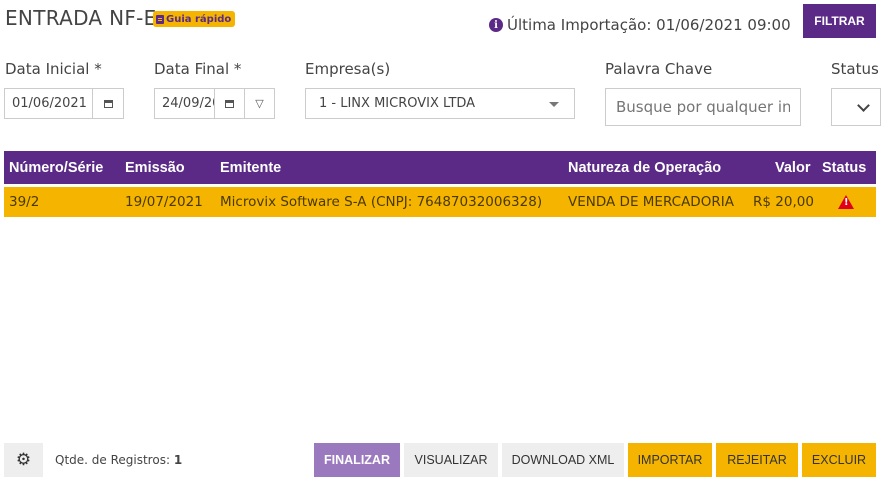  Describe the element at coordinates (651, 202) in the screenshot. I see `cell-natureza: VENDA DE MERCADORIA` at that location.